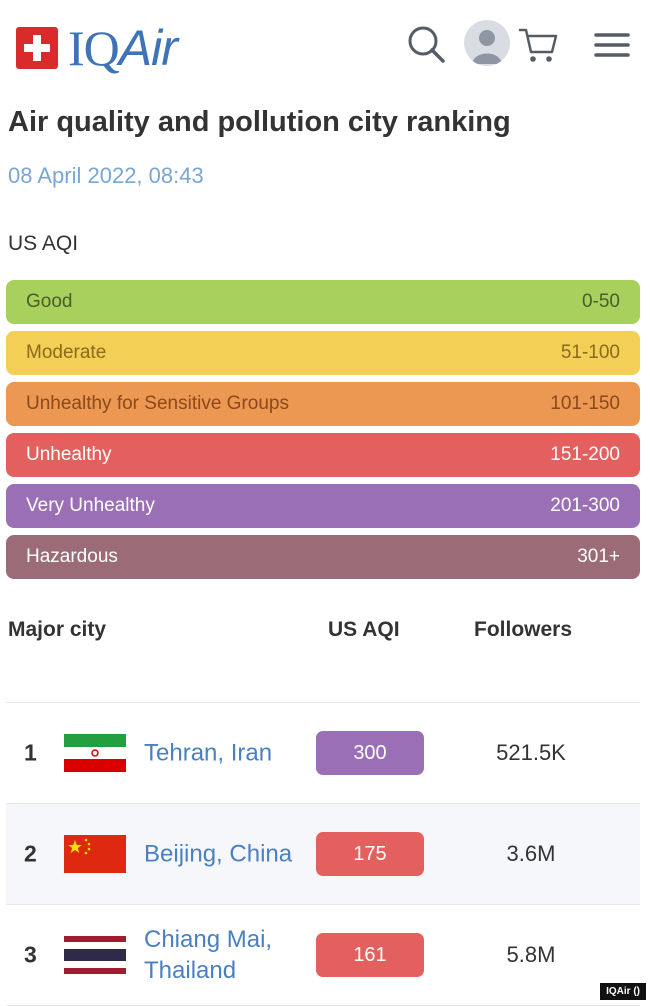 This screenshot has height=1006, width=650. Describe the element at coordinates (531, 752) in the screenshot. I see `followers-count: 521.5K` at that location.